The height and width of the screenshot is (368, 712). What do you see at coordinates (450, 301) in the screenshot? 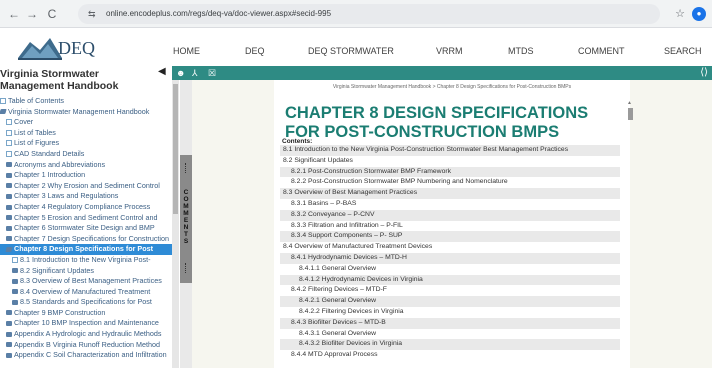
I see `contents-link: 8.4.2.1 General Overview` at bounding box center [450, 301].